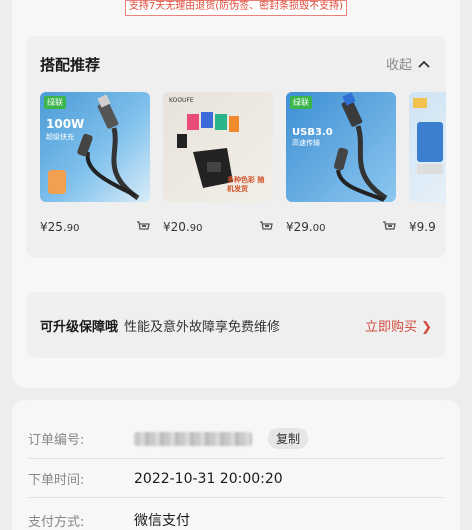 Image resolution: width=472 pixels, height=530 pixels. What do you see at coordinates (428, 136) in the screenshot?
I see `product-thumbnail` at bounding box center [428, 136].